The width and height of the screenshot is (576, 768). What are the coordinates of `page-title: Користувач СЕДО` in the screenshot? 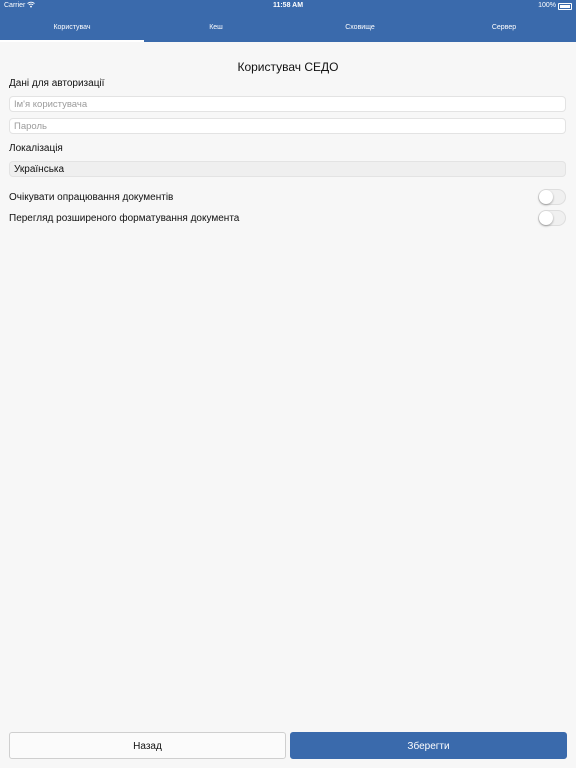 It's located at (288, 67).